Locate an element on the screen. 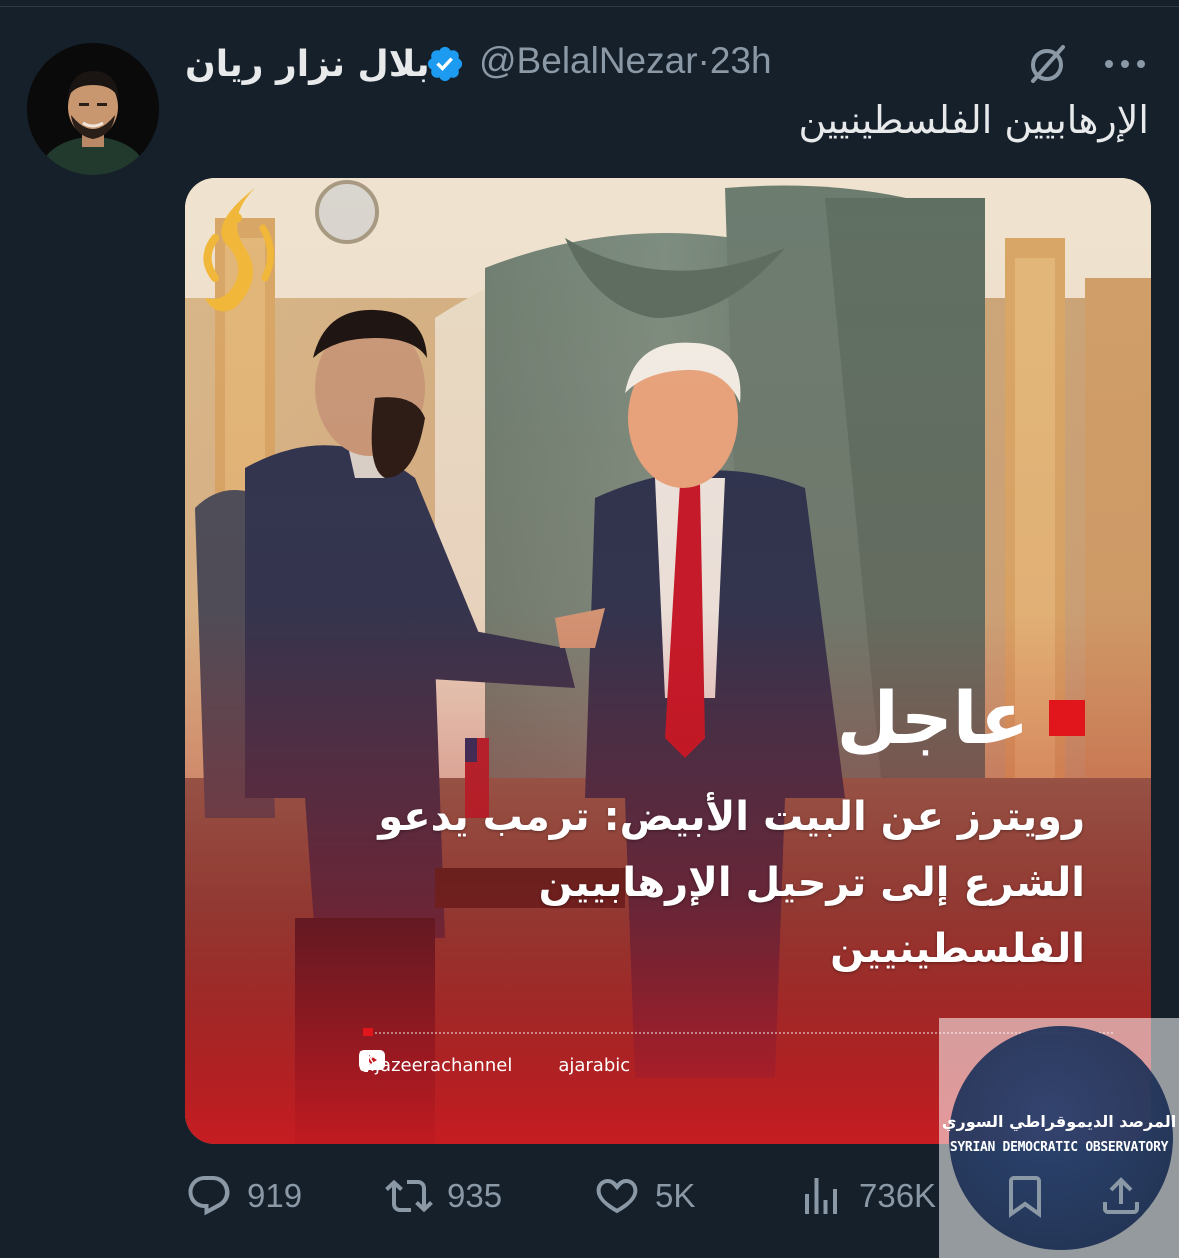 The image size is (1179, 1258). share-icon is located at coordinates (1121, 1195).